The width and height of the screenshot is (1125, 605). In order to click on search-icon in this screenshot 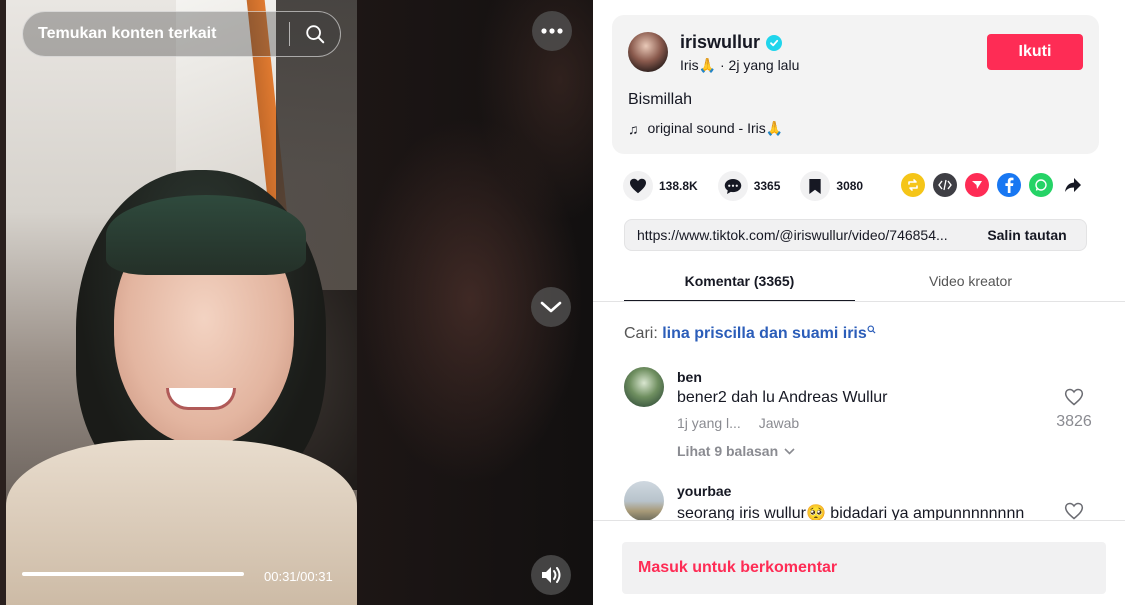, I will do `click(315, 34)`.